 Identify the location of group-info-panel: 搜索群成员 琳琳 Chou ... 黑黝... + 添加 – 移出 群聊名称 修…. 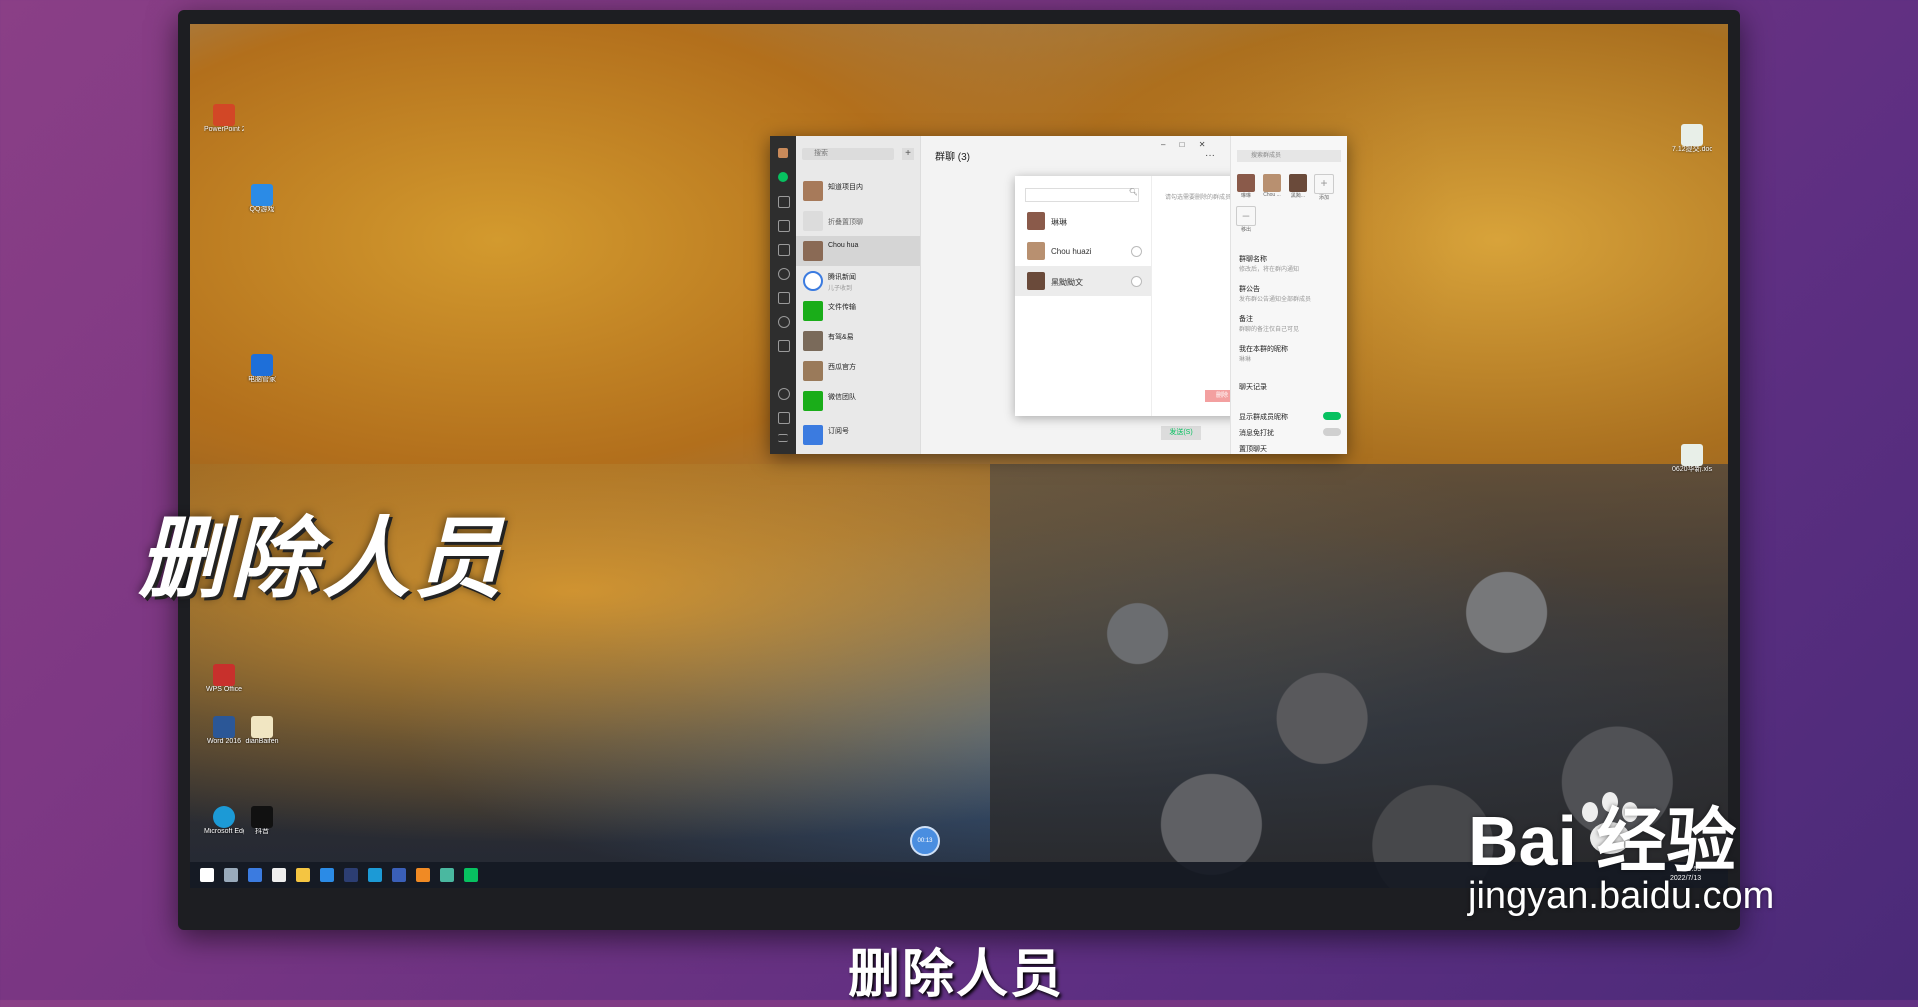
(1288, 295).